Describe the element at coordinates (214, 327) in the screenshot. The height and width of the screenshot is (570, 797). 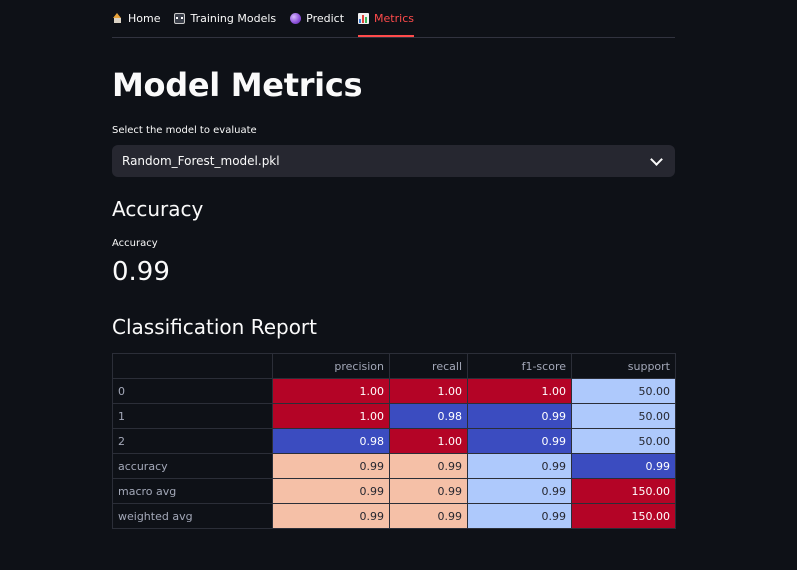
I see `classification-report-heading: Classification Report` at that location.